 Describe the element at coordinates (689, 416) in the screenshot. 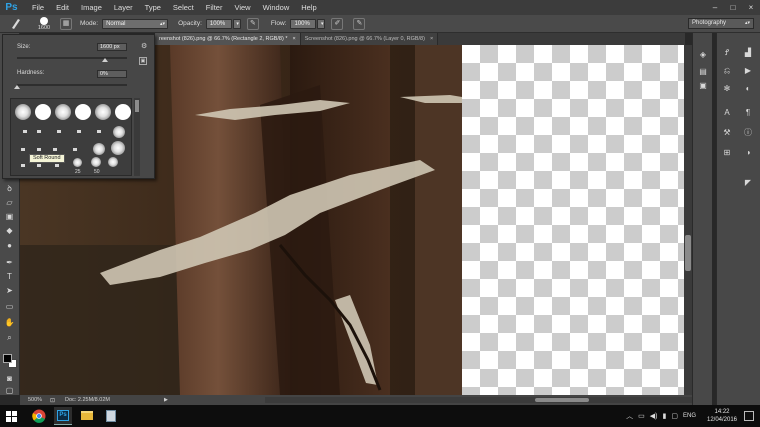

I see `input-language: ENG` at that location.